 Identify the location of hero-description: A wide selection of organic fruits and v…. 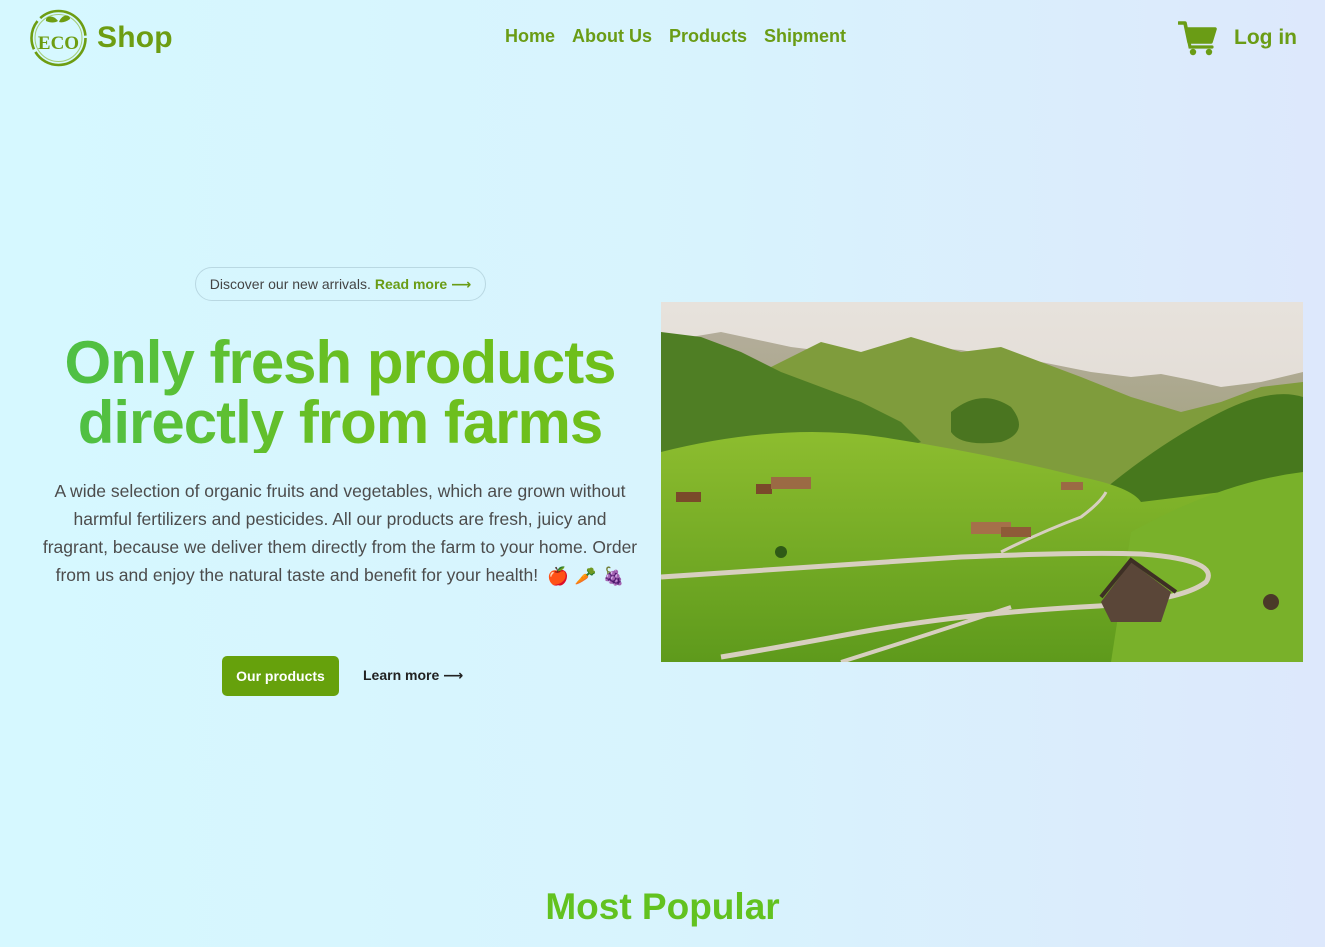
(340, 533).